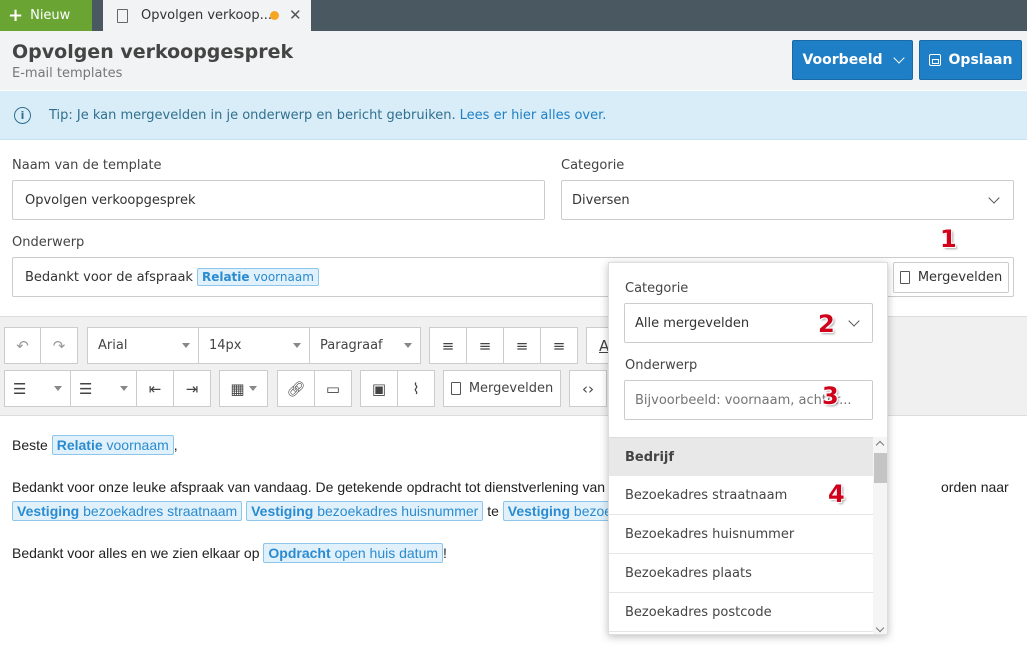 The height and width of the screenshot is (646, 1027). What do you see at coordinates (175, 445) in the screenshot?
I see `body-text: ,` at bounding box center [175, 445].